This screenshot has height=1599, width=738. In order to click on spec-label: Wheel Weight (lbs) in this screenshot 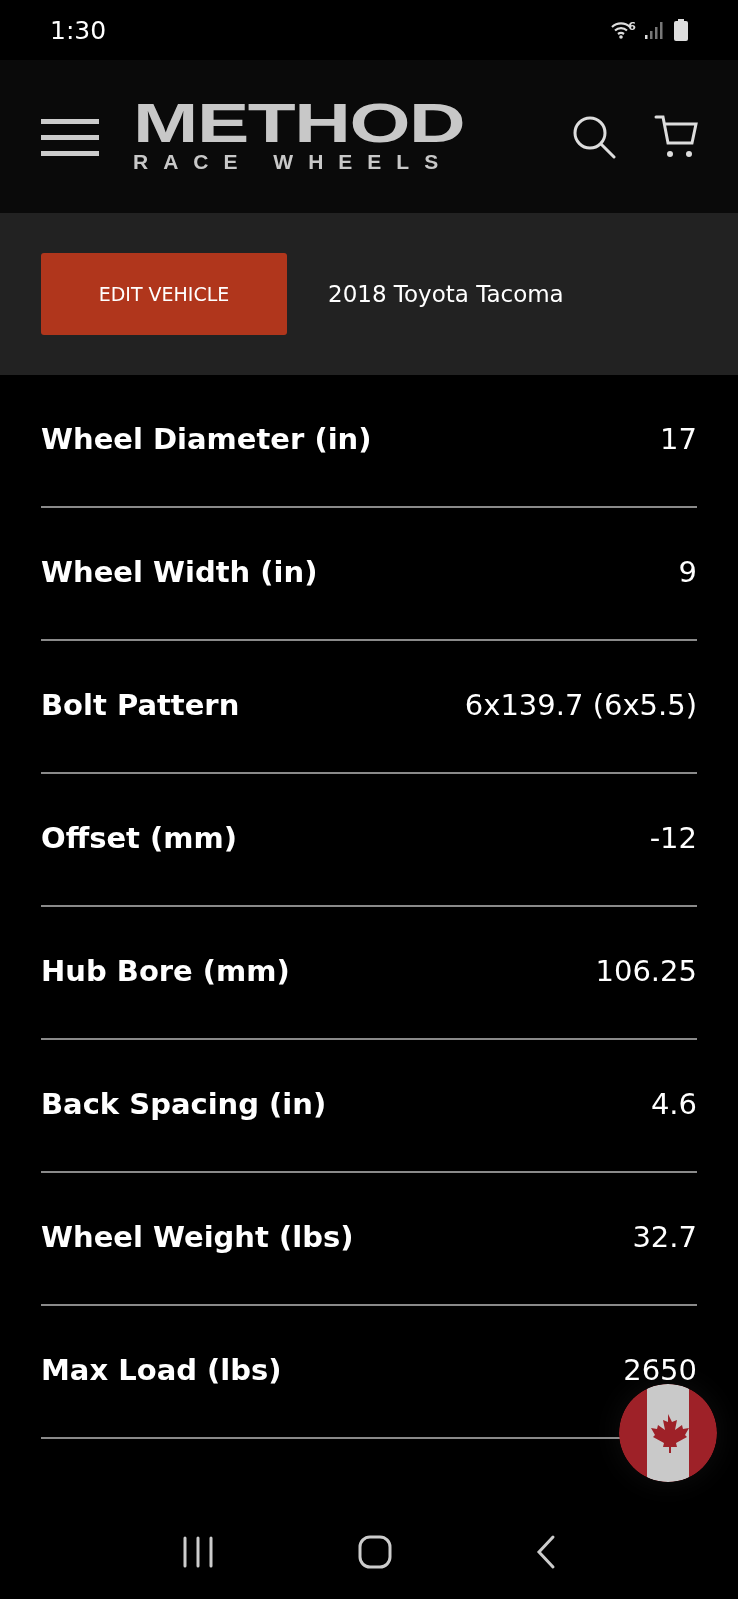, I will do `click(197, 1236)`.